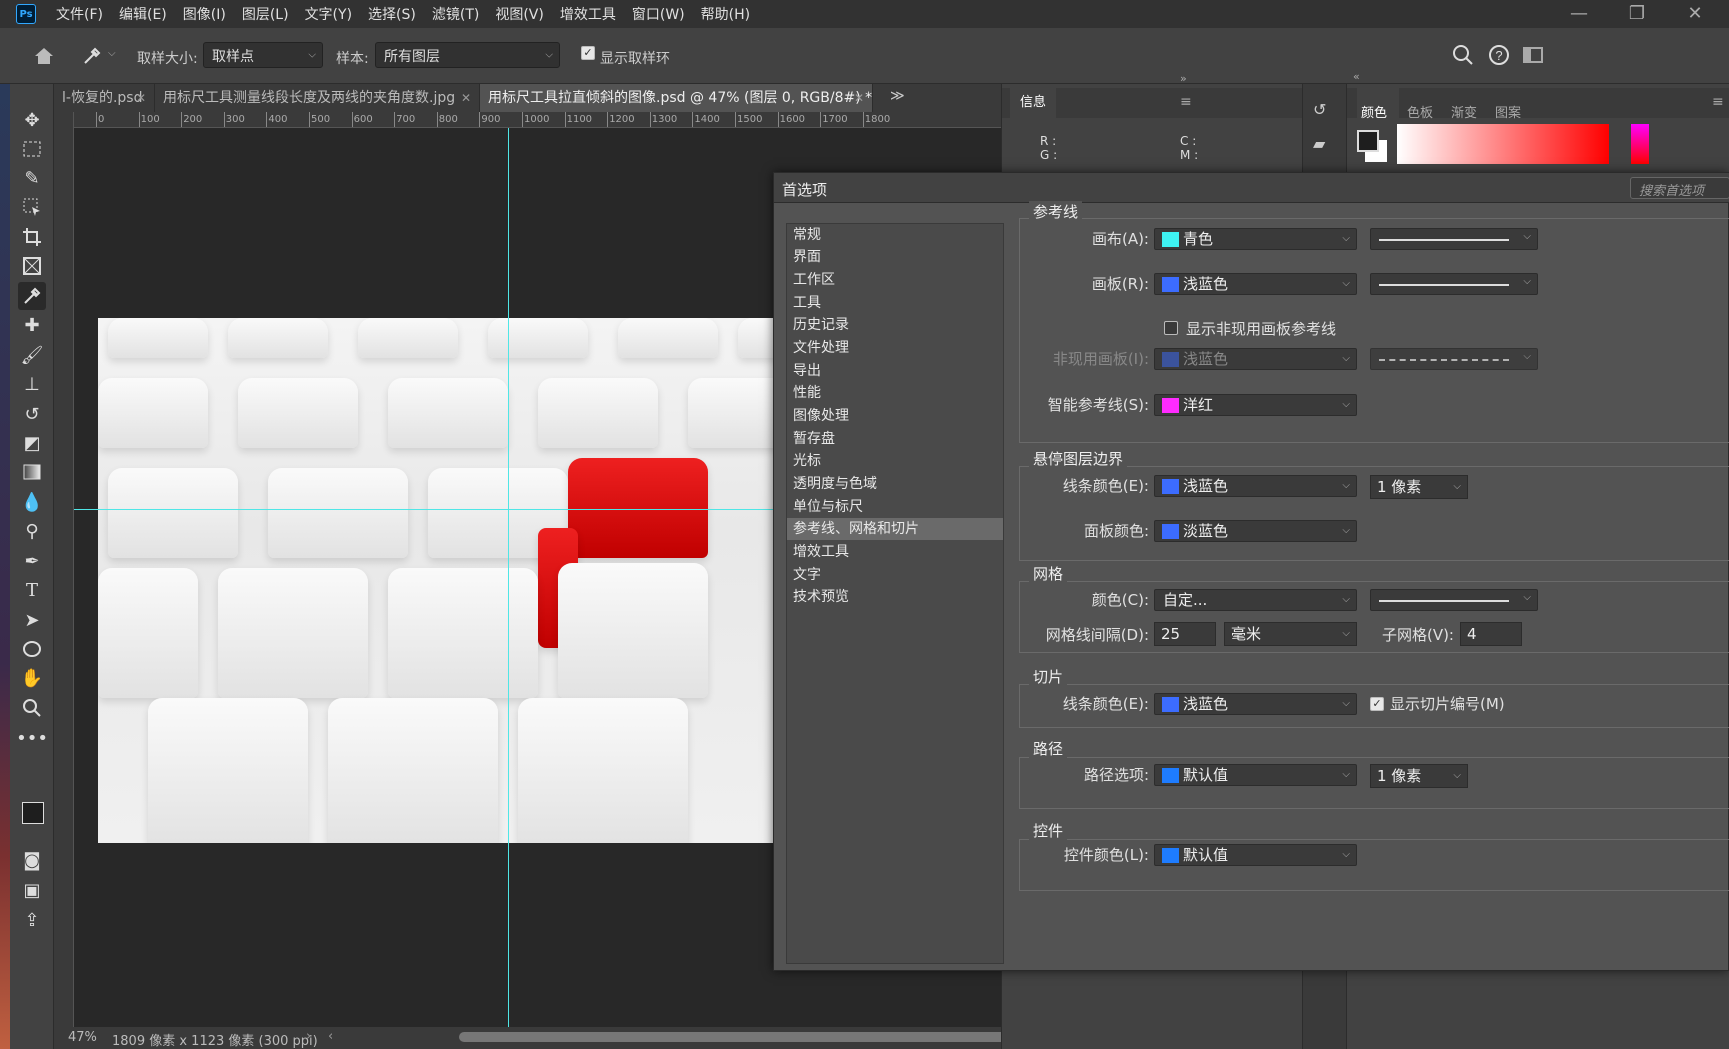 This screenshot has height=1049, width=1729. What do you see at coordinates (741, 1037) in the screenshot?
I see `horizontal-scrollbar` at bounding box center [741, 1037].